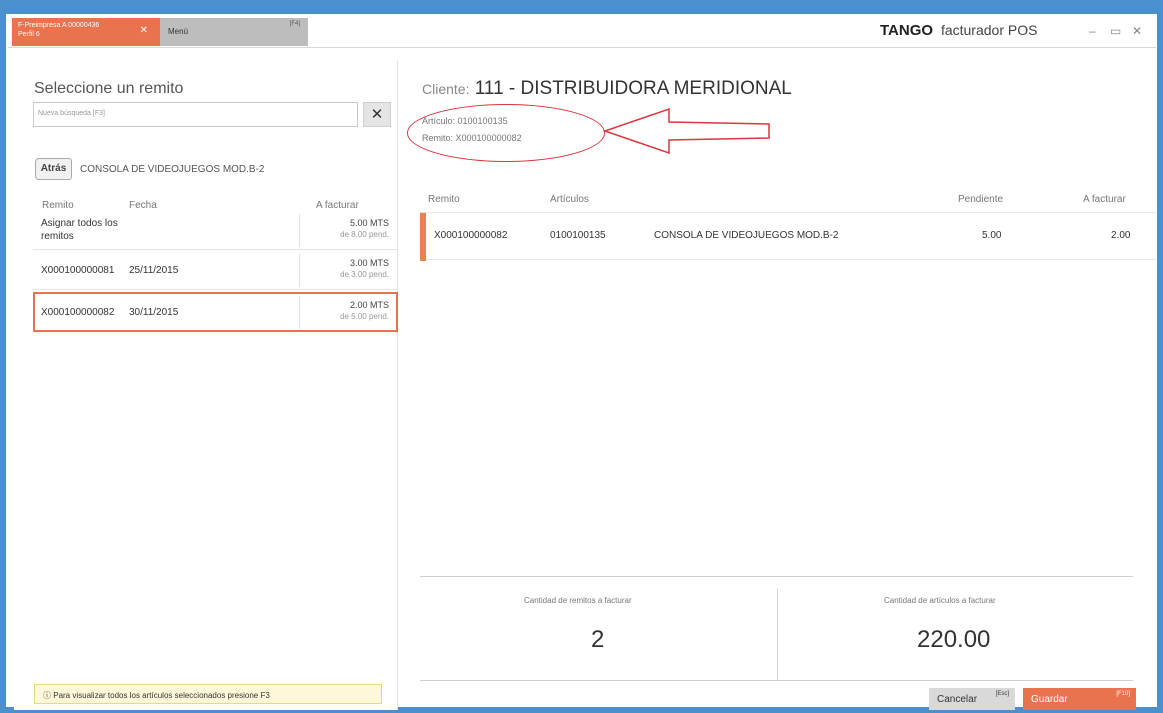 The height and width of the screenshot is (713, 1163). What do you see at coordinates (907, 30) in the screenshot?
I see `tango-logo: TANGO` at bounding box center [907, 30].